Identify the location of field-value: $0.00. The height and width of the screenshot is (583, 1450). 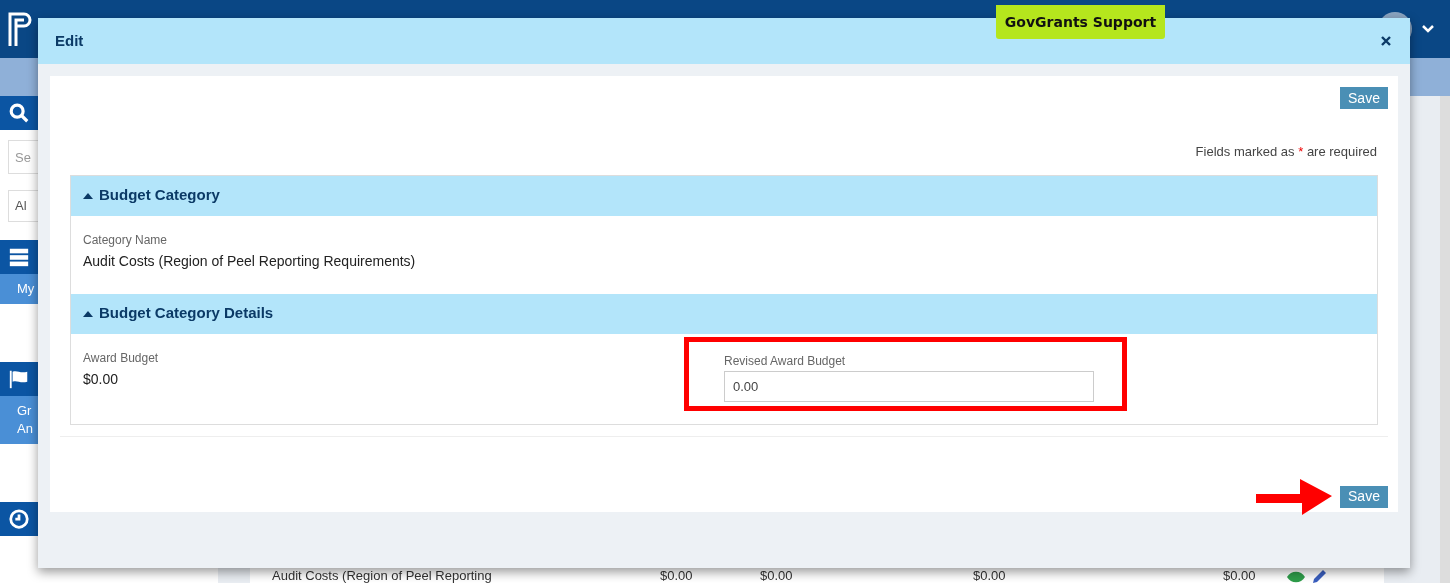
(101, 378).